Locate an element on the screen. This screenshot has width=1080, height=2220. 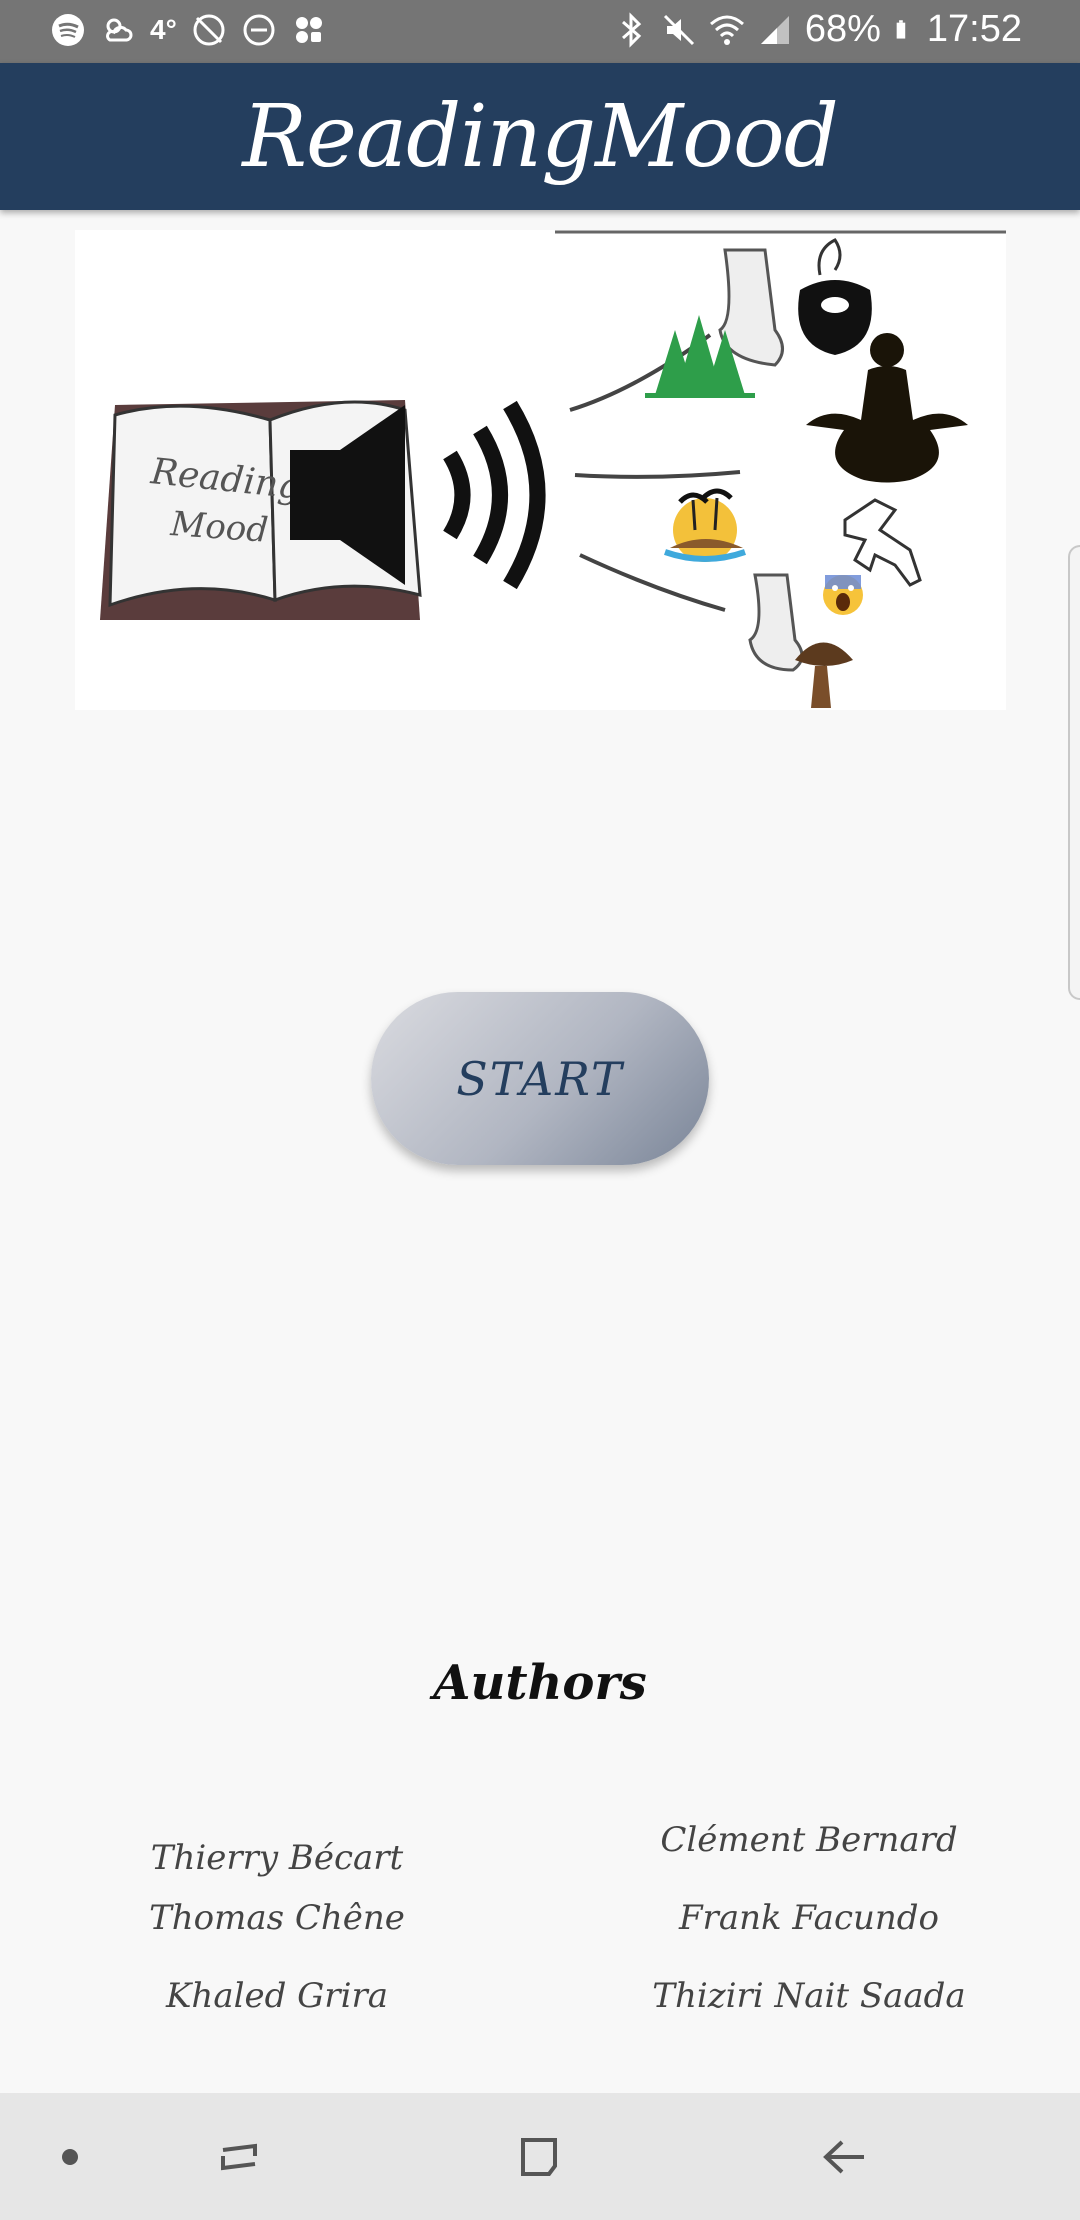
status-left-icons: 4° is located at coordinates (188, 30).